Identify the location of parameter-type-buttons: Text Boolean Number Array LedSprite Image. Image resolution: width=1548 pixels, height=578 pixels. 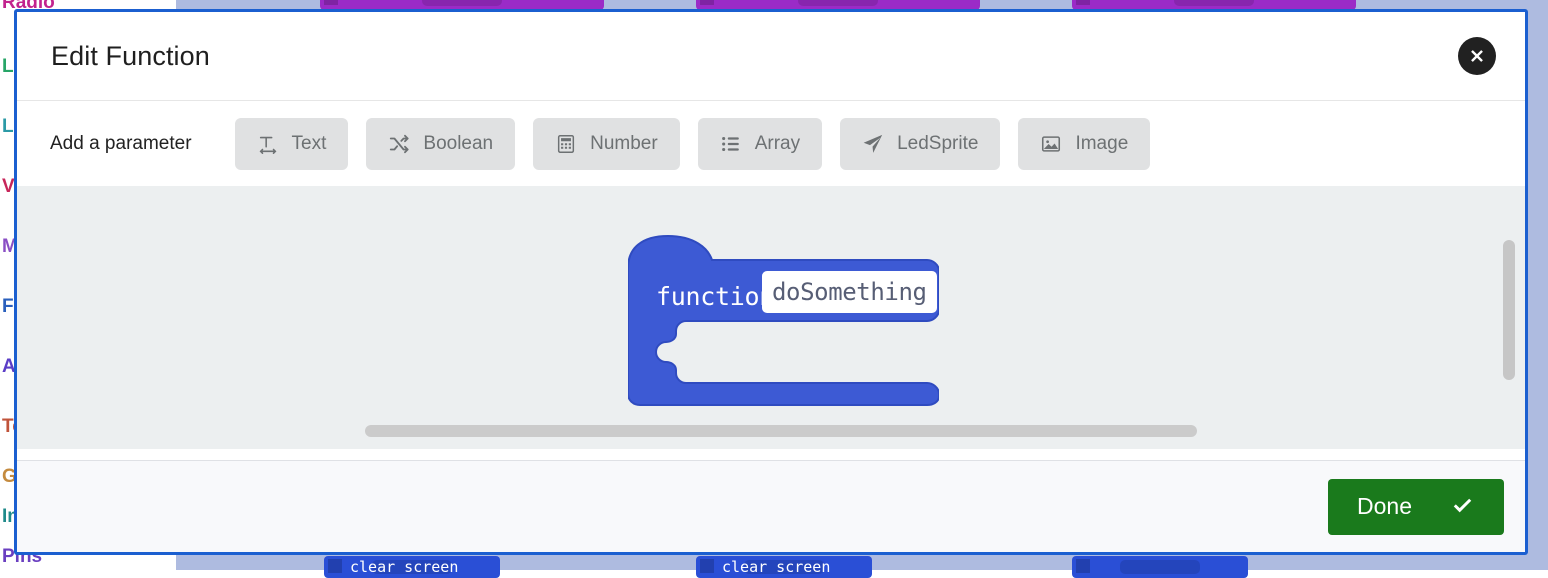
(693, 144).